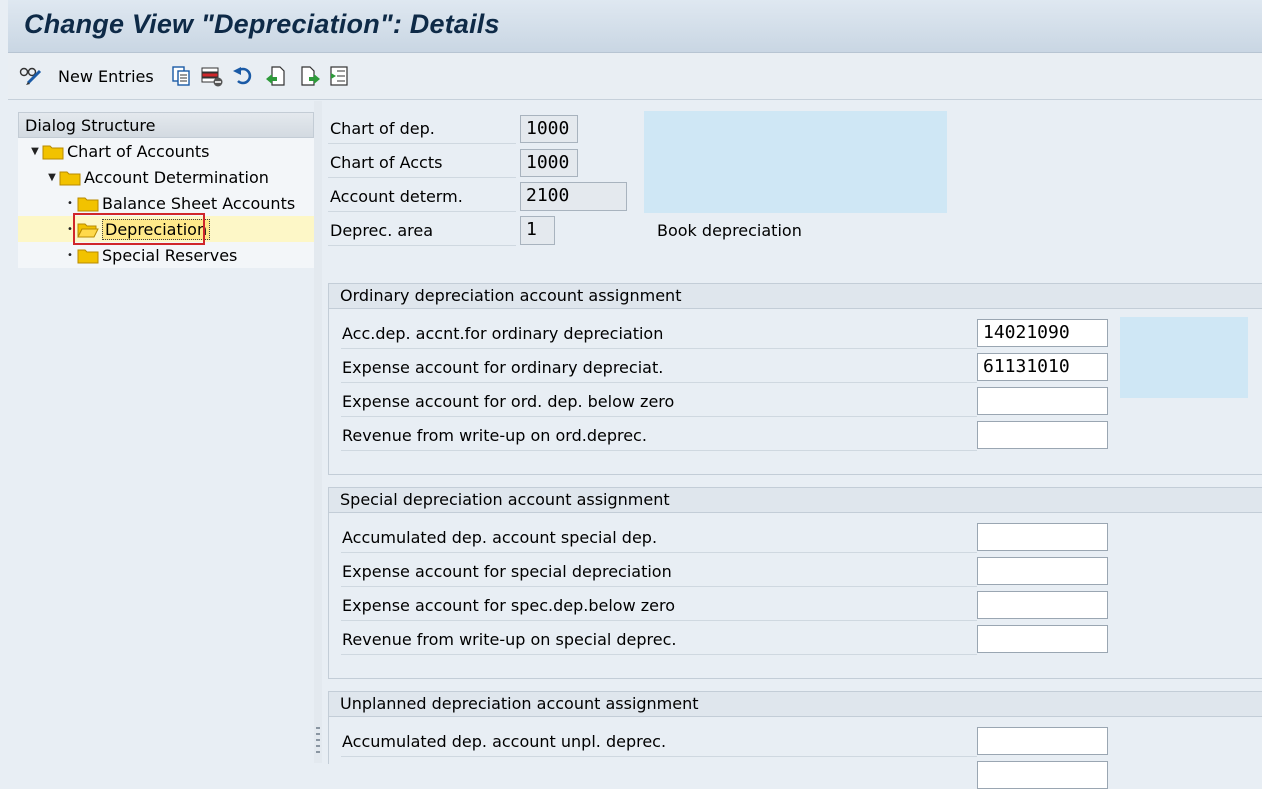  I want to click on new-entries-label: New Entries, so click(106, 76).